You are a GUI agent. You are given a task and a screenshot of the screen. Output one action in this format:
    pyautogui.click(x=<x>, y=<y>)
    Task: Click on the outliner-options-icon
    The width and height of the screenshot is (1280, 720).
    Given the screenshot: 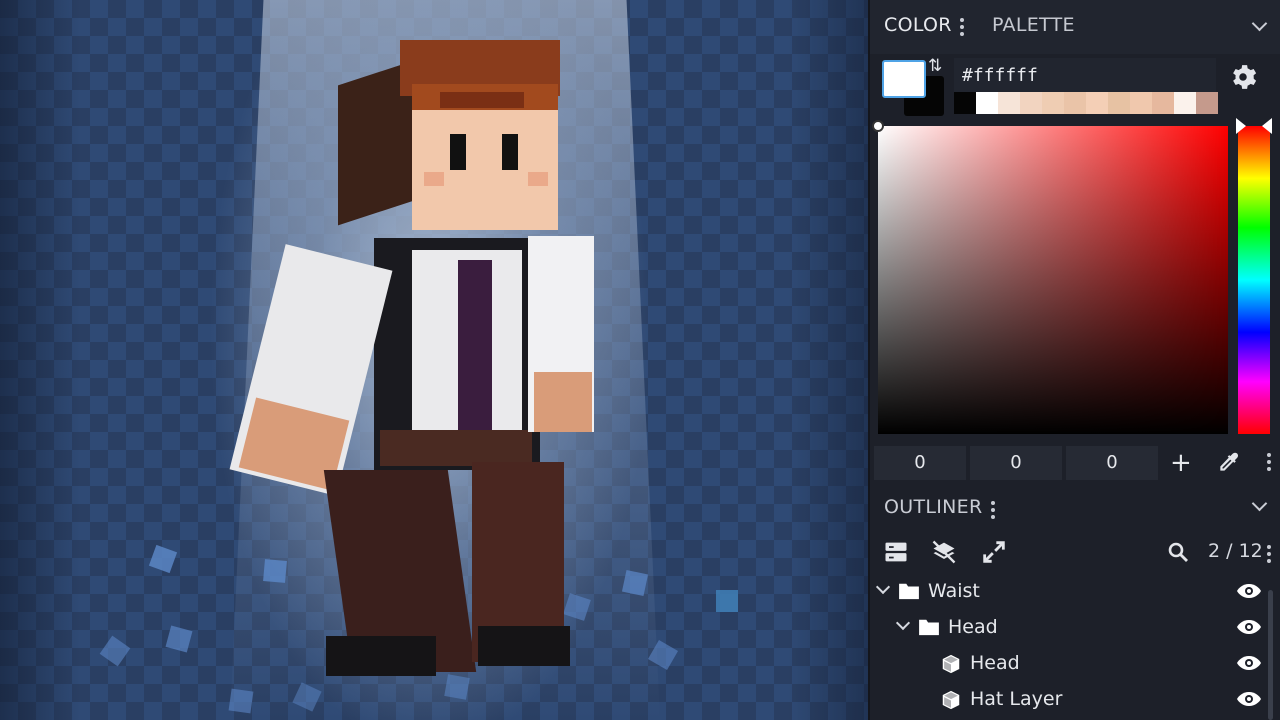 What is the action you would take?
    pyautogui.click(x=1269, y=554)
    